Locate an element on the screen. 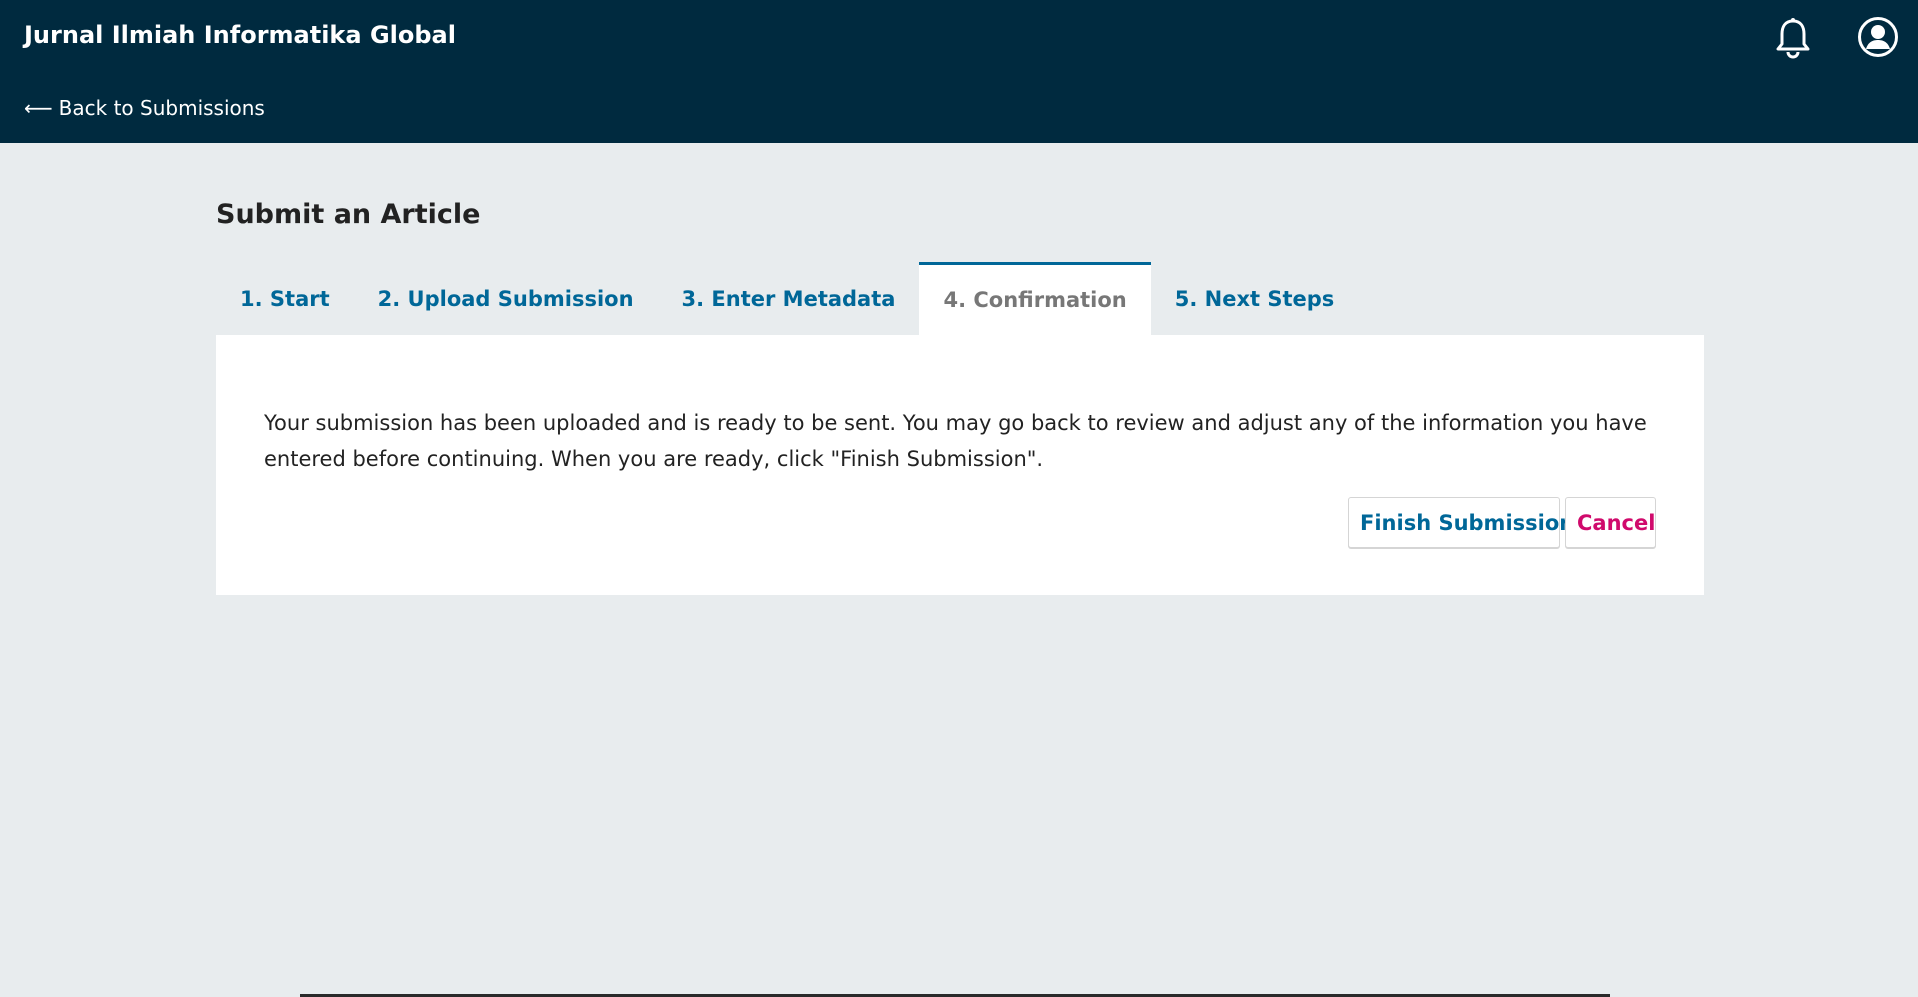  tab-start: 1. Start is located at coordinates (285, 298).